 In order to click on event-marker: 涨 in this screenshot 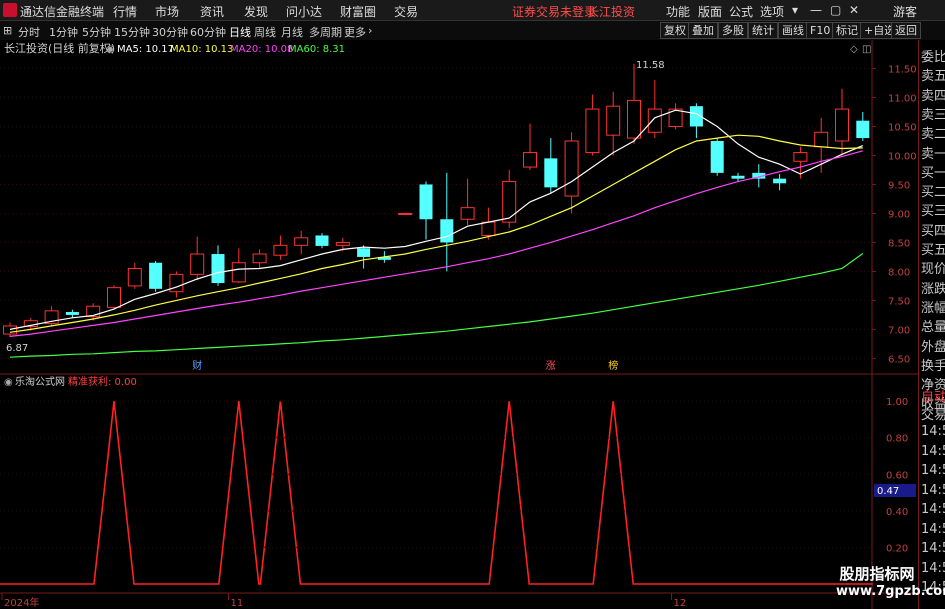, I will do `click(551, 366)`.